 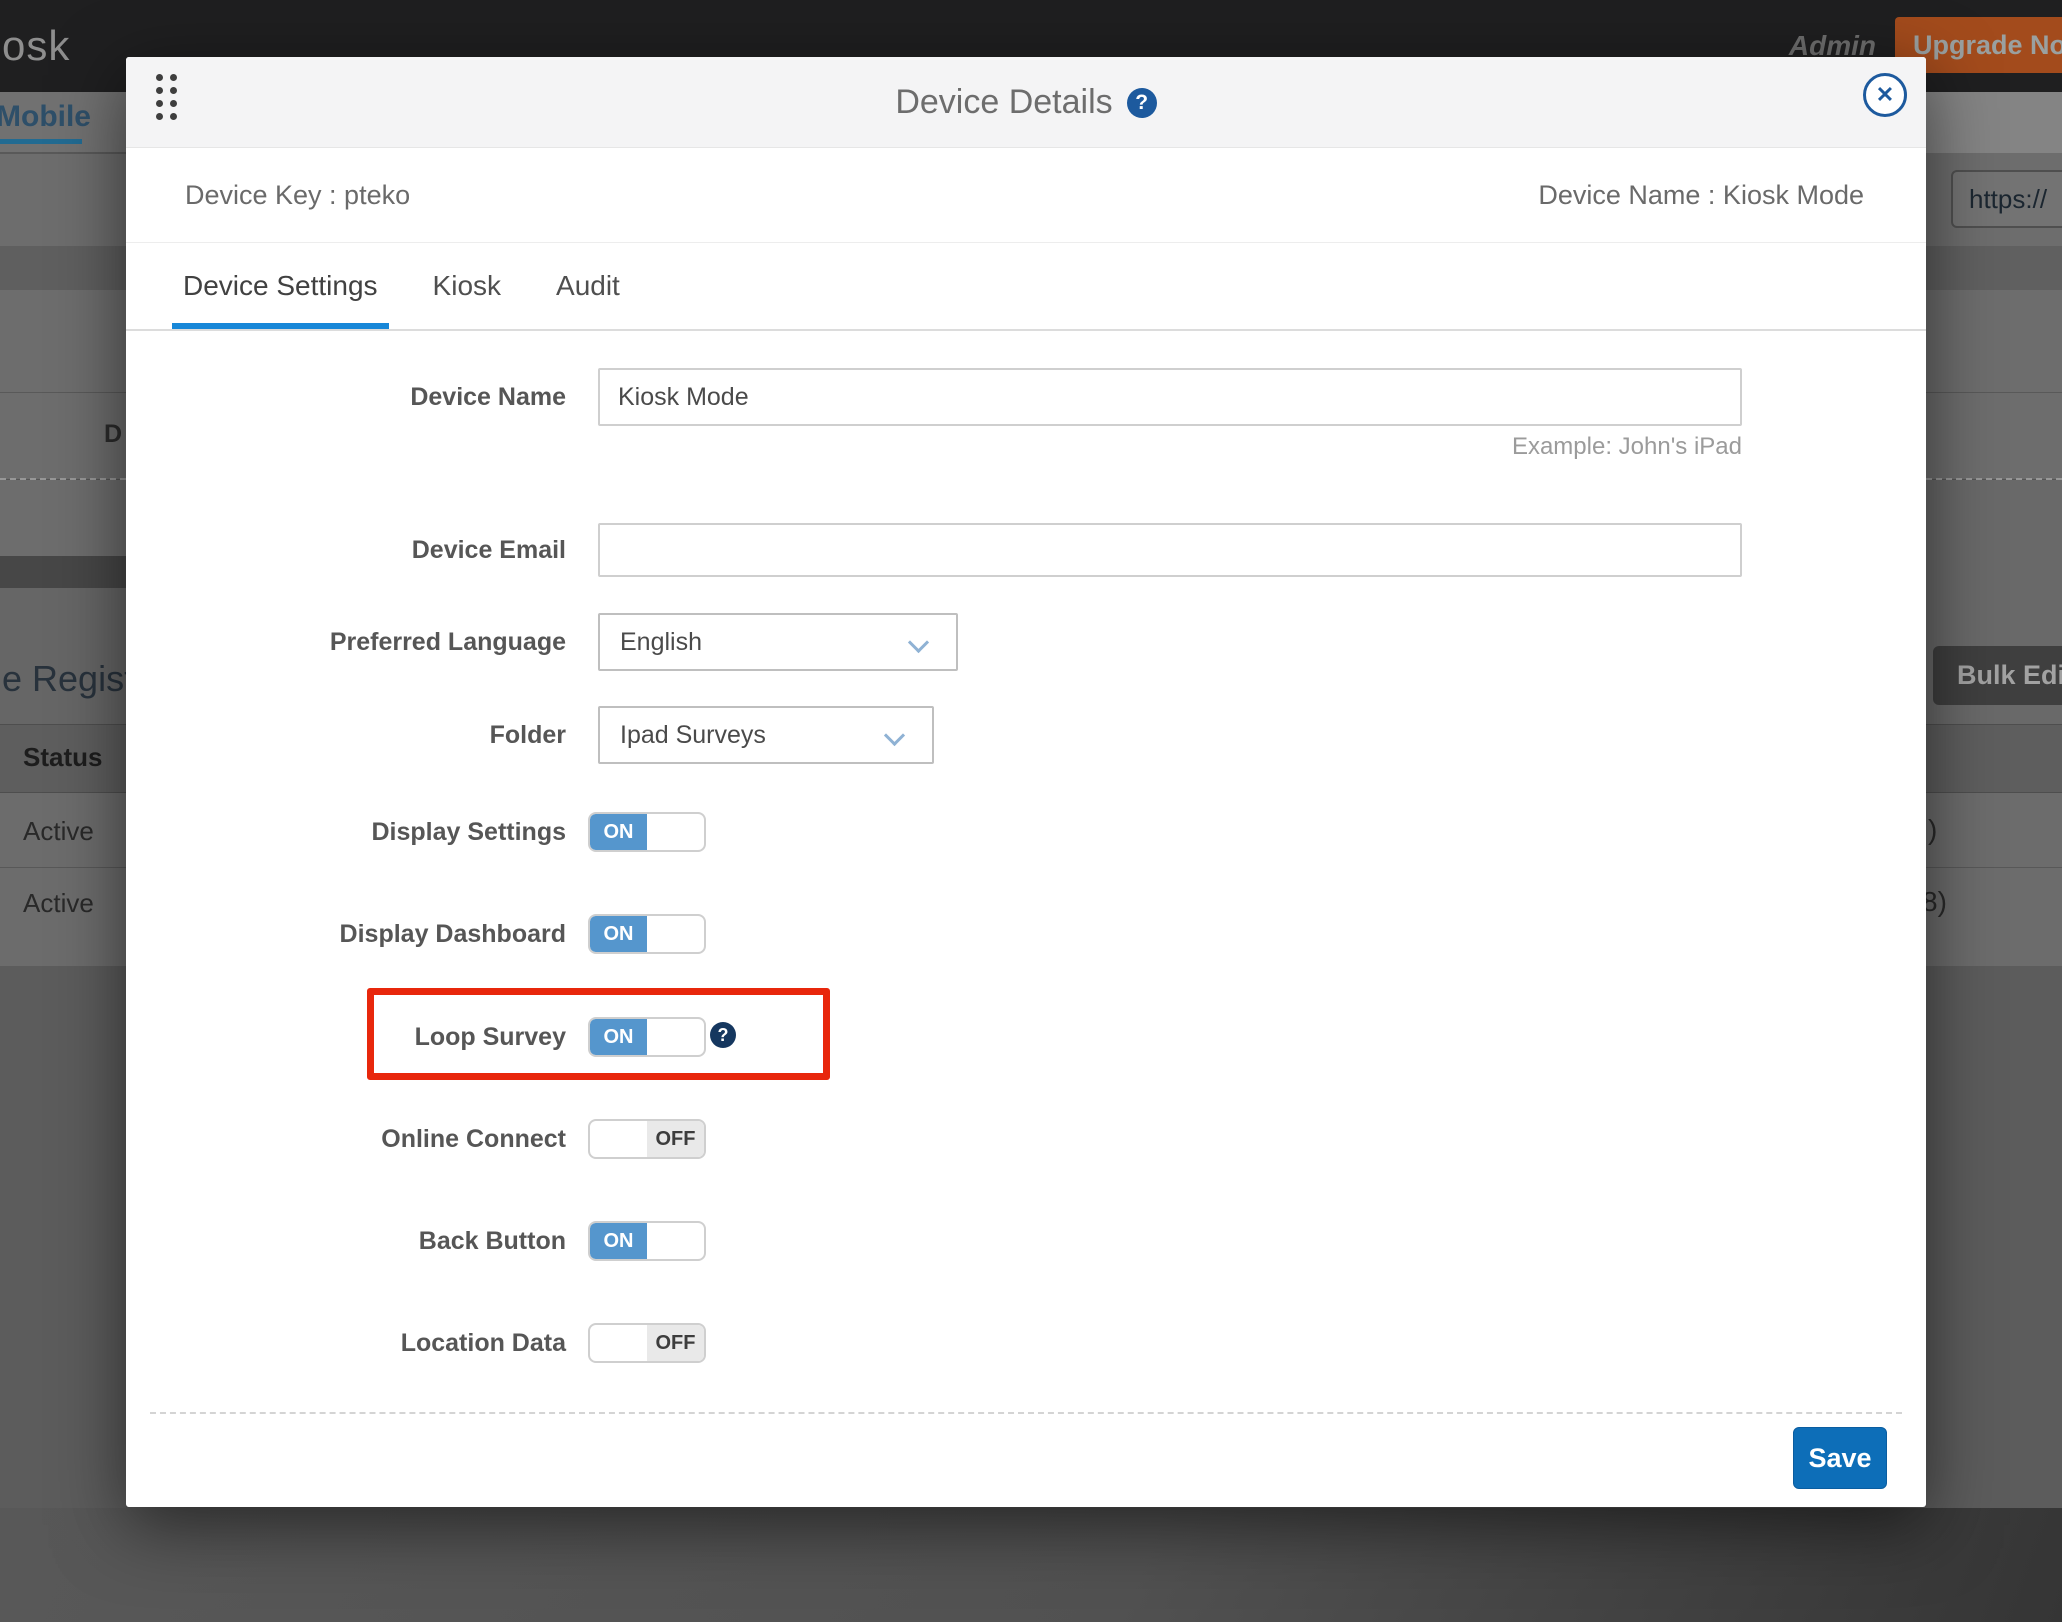 I want to click on device-email-label: Device Email, so click(x=488, y=549).